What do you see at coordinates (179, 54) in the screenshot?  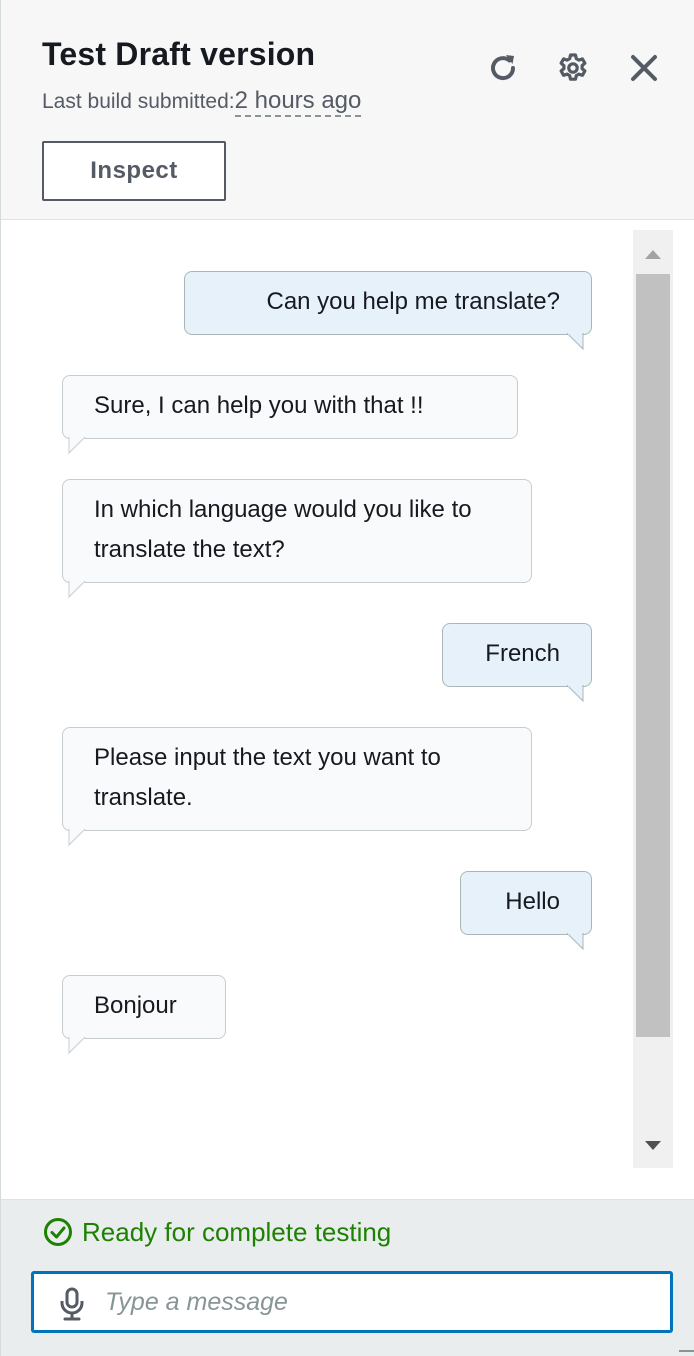 I see `panel-title: Test Draft version` at bounding box center [179, 54].